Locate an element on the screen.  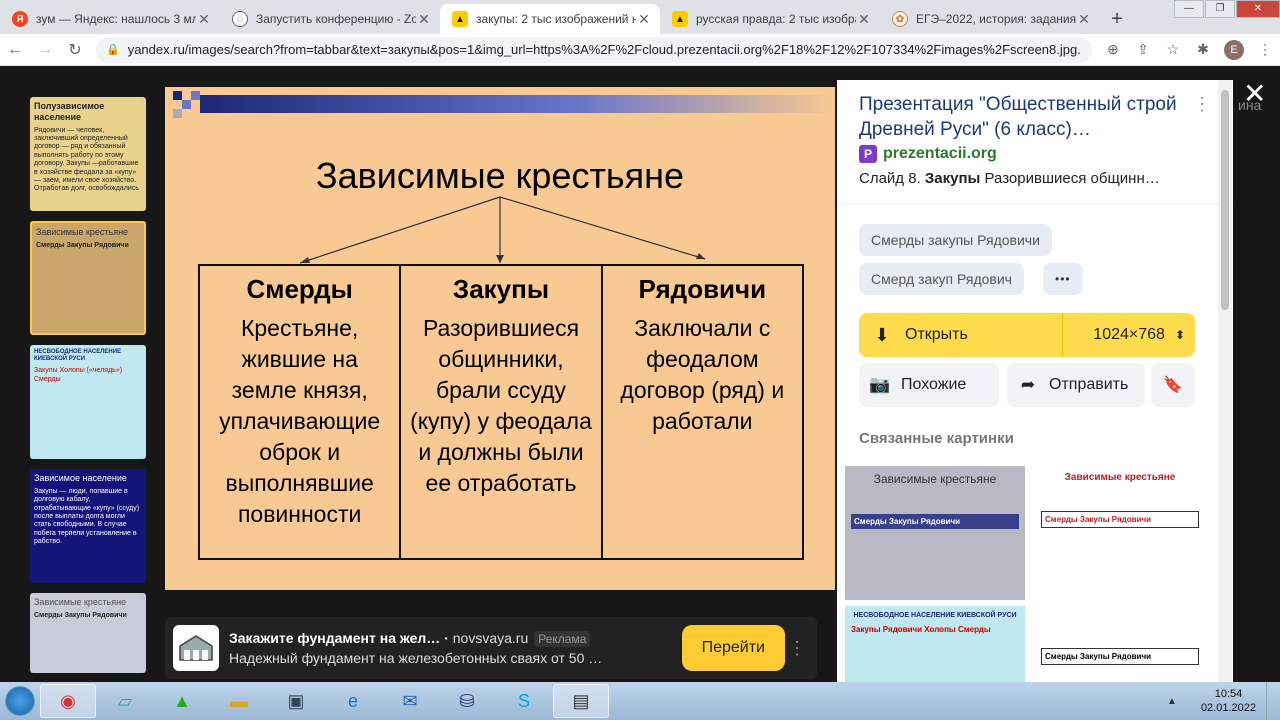
taskbar: ◉ ▱ ▲ ▬ ▣ e ✉ ⛁ S ▤ ▲ 10:54 02.01.2022 is located at coordinates (640, 701).